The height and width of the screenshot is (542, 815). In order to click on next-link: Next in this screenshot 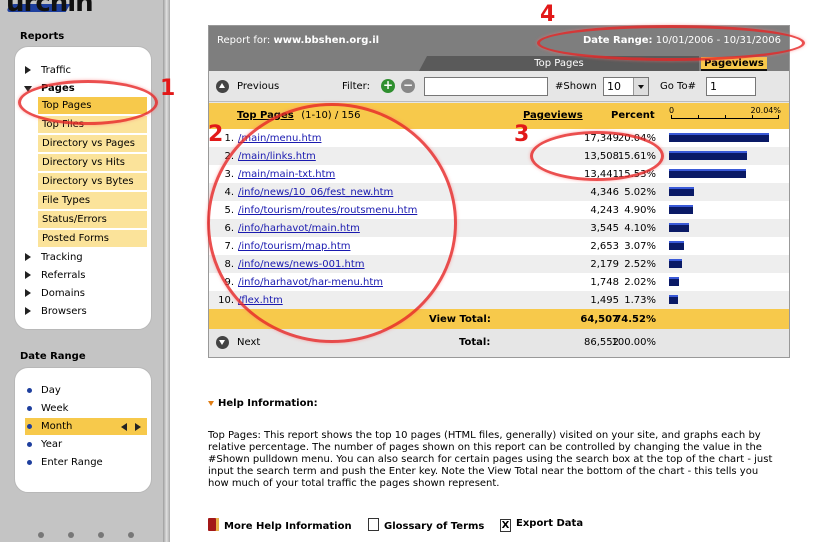, I will do `click(248, 342)`.